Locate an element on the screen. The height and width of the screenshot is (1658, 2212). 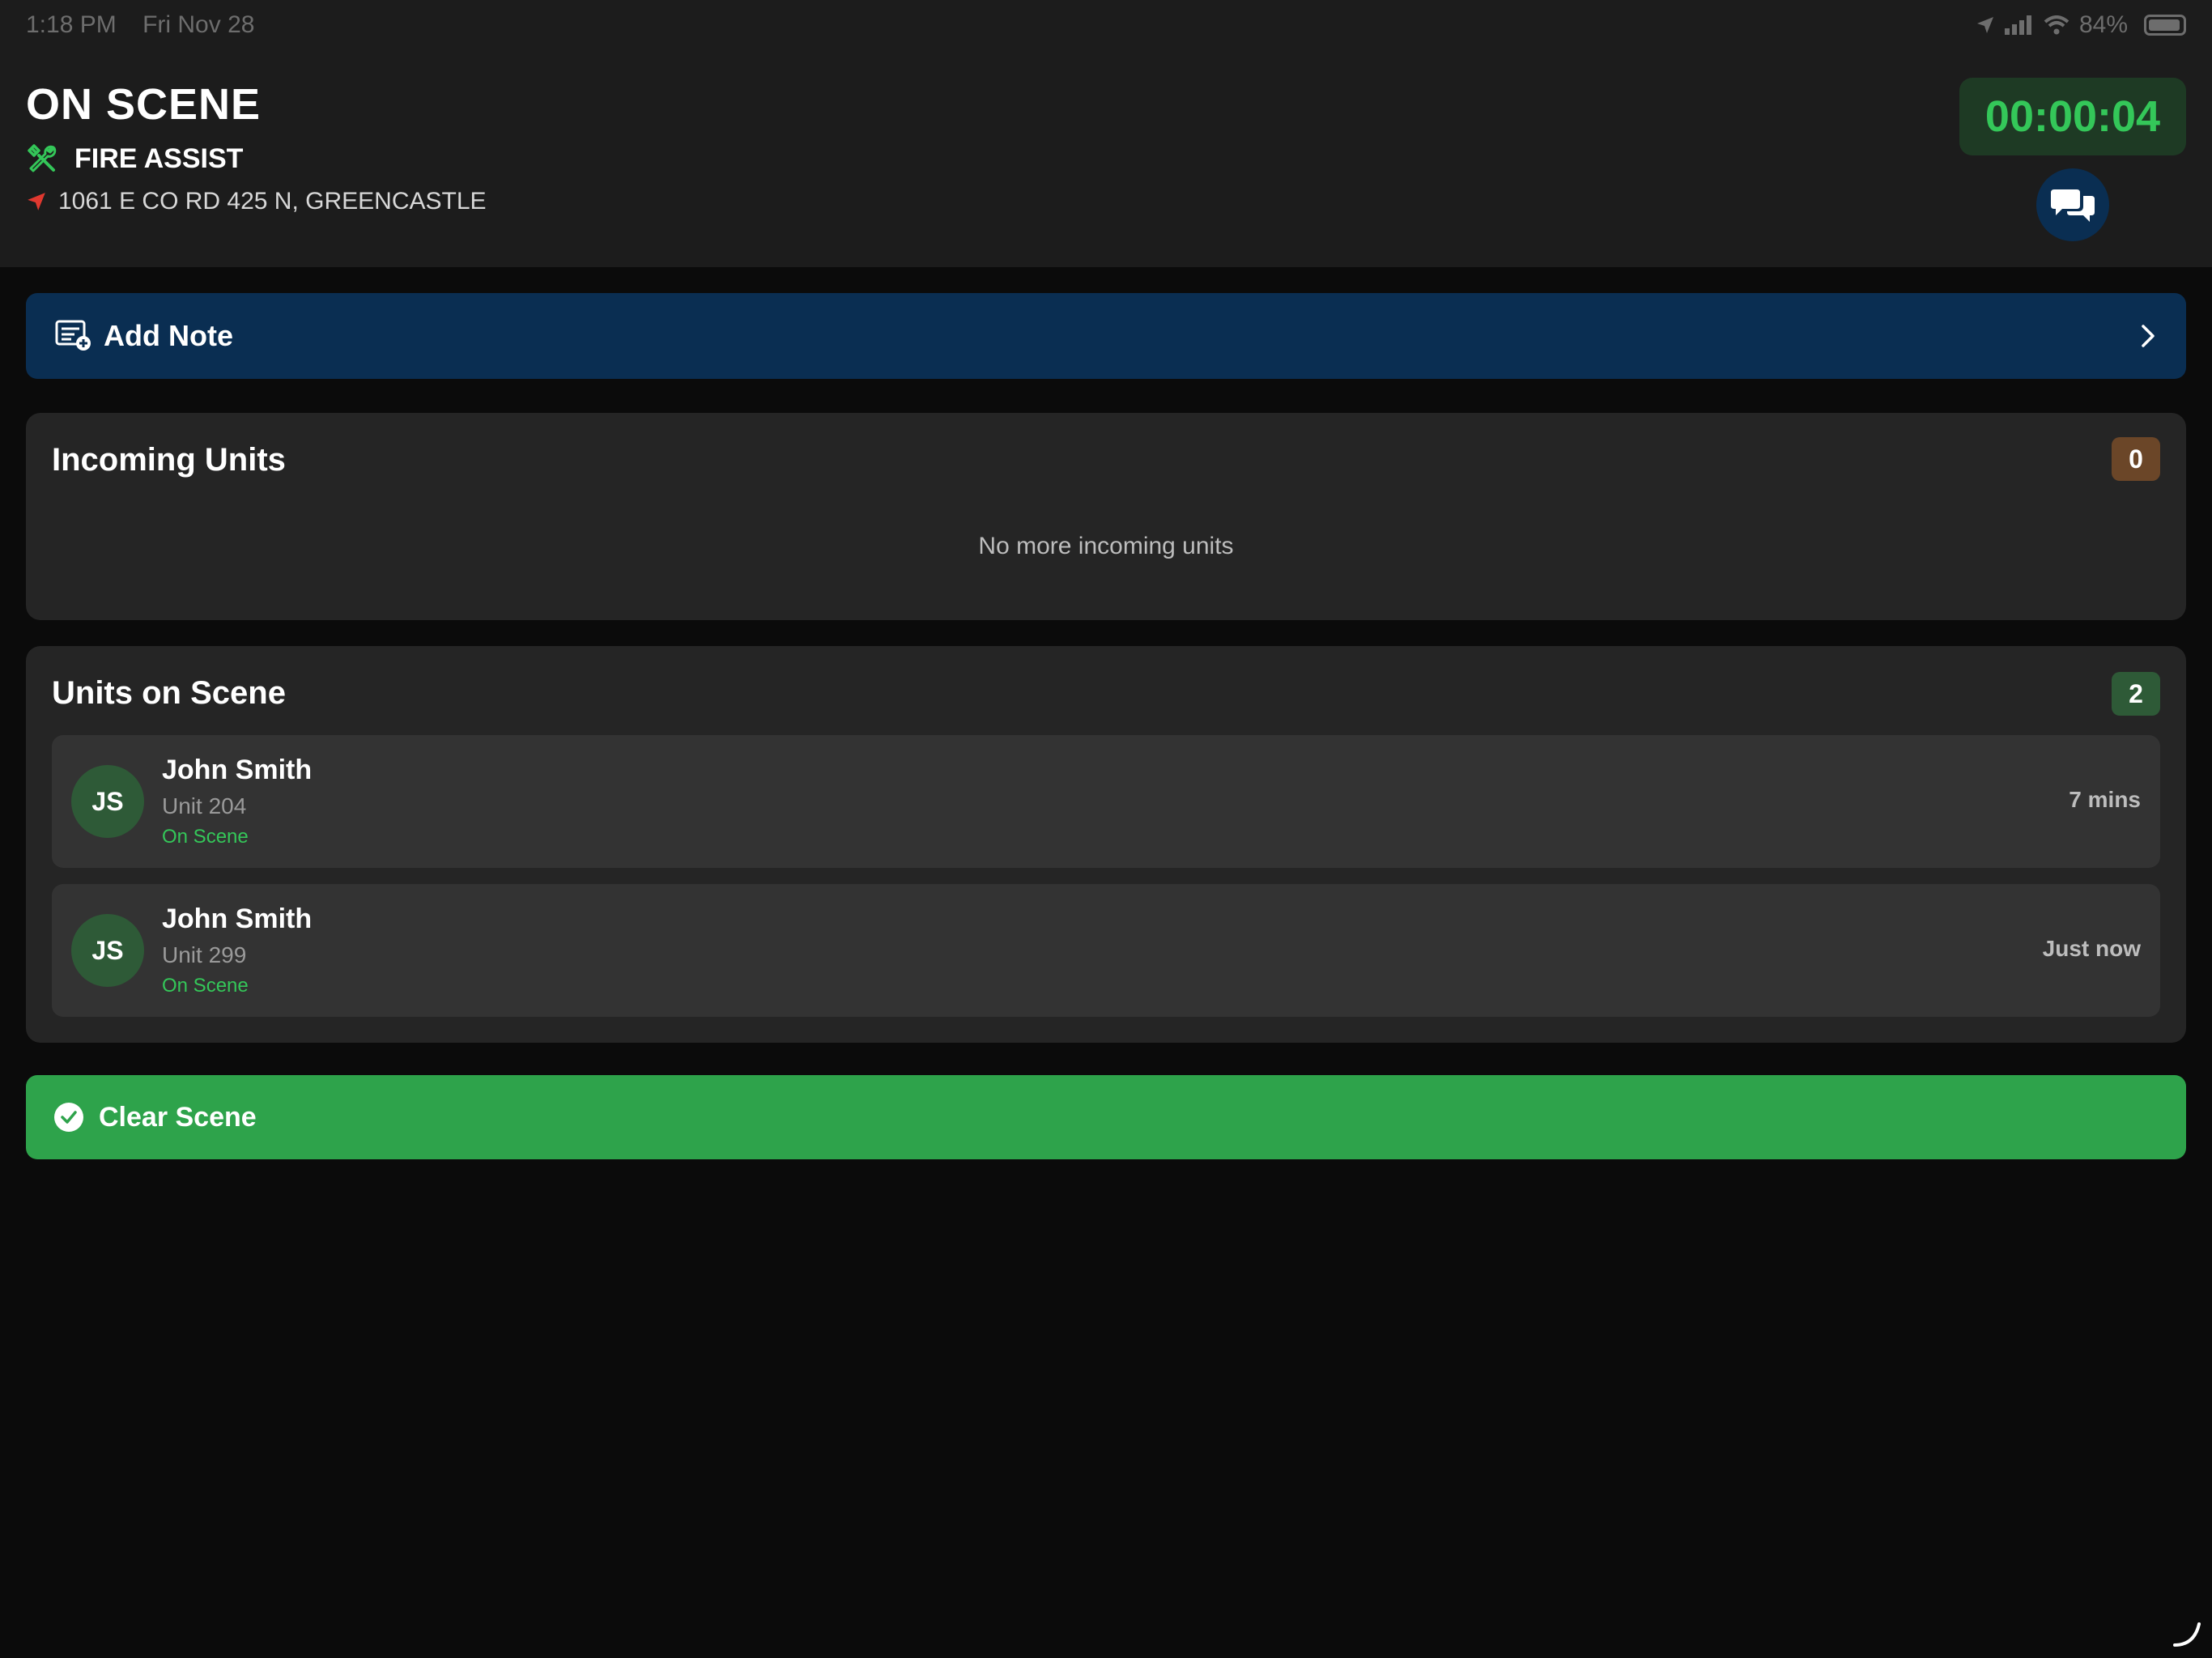
add-note-label: Add Note is located at coordinates (168, 335).